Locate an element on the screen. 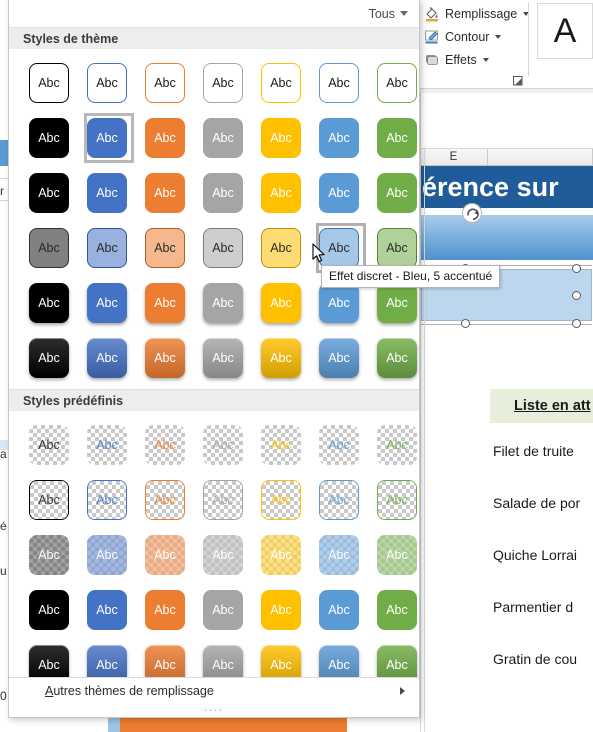  list-header-cell: Liste en att is located at coordinates (541, 406).